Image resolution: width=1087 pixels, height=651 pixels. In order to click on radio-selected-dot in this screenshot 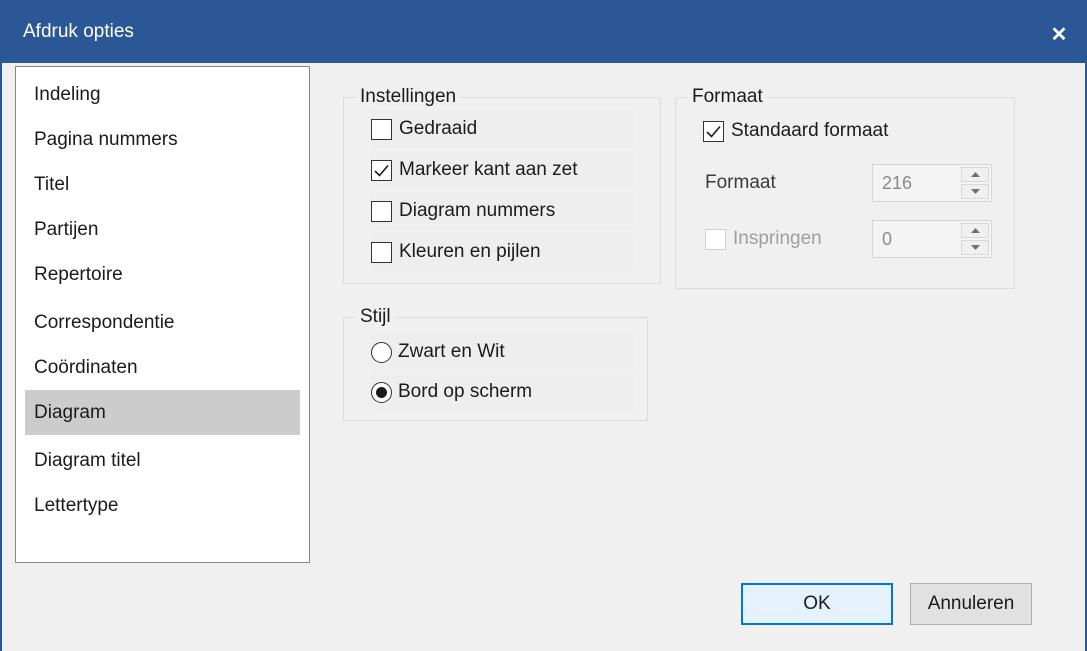, I will do `click(381, 392)`.